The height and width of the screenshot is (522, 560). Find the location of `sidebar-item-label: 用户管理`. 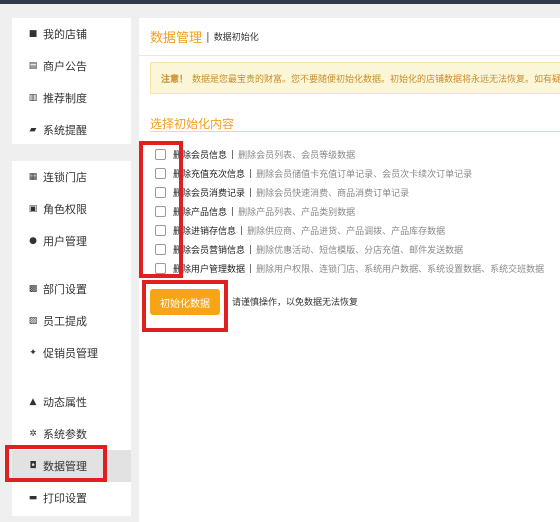

sidebar-item-label: 用户管理 is located at coordinates (65, 241).